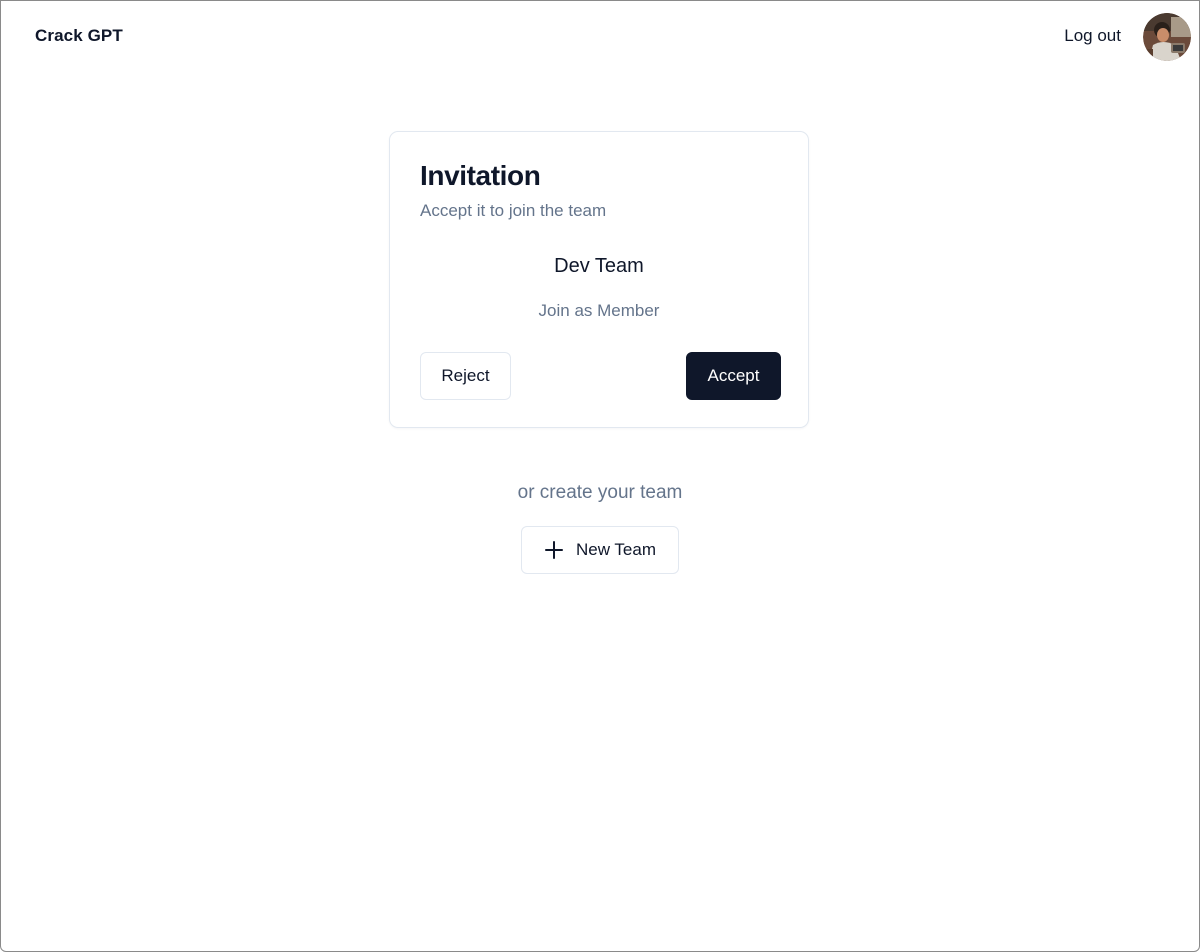  What do you see at coordinates (599, 310) in the screenshot?
I see `invitation-role: Join as Member` at bounding box center [599, 310].